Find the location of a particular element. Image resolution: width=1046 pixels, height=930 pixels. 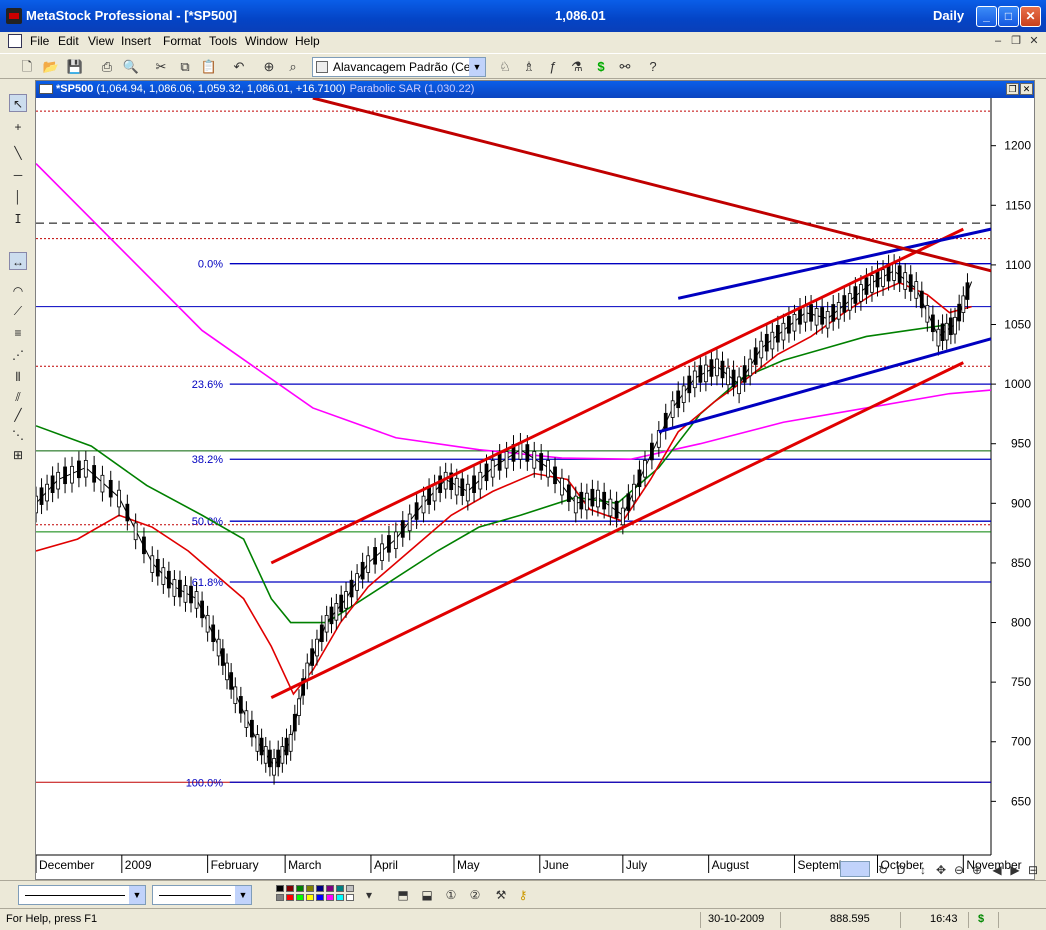

menu-format: Format is located at coordinates (182, 41).